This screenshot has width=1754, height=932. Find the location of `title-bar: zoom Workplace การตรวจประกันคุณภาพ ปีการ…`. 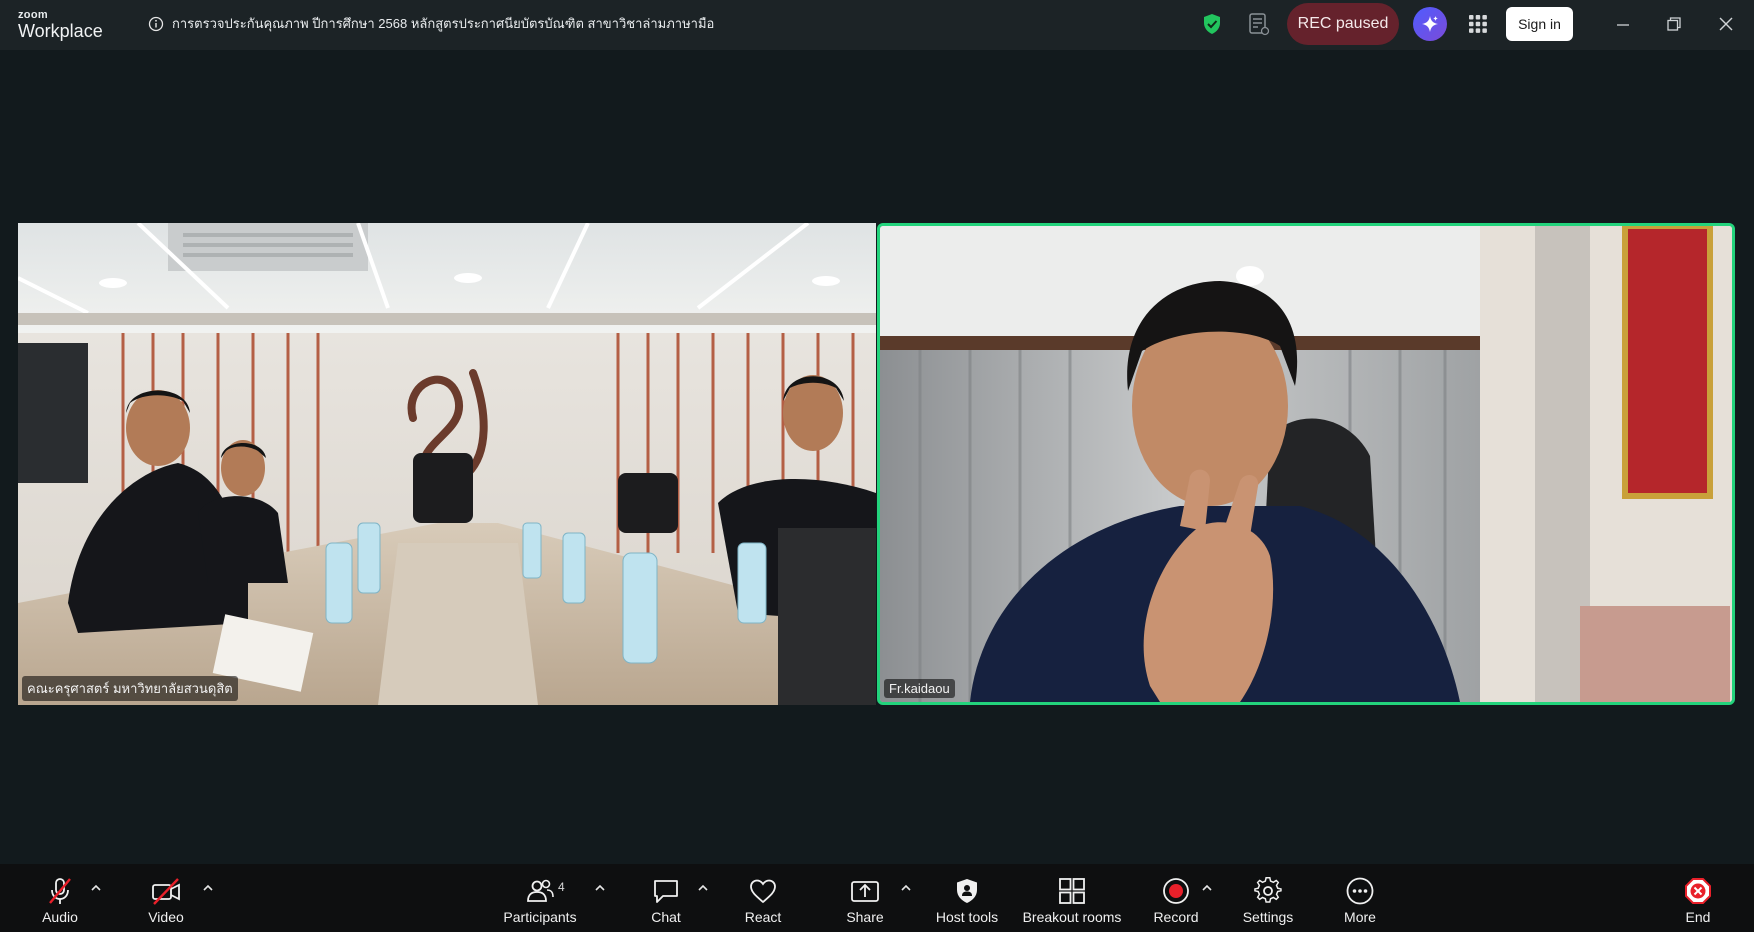

title-bar: zoom Workplace การตรวจประกันคุณภาพ ปีการ… is located at coordinates (877, 25).